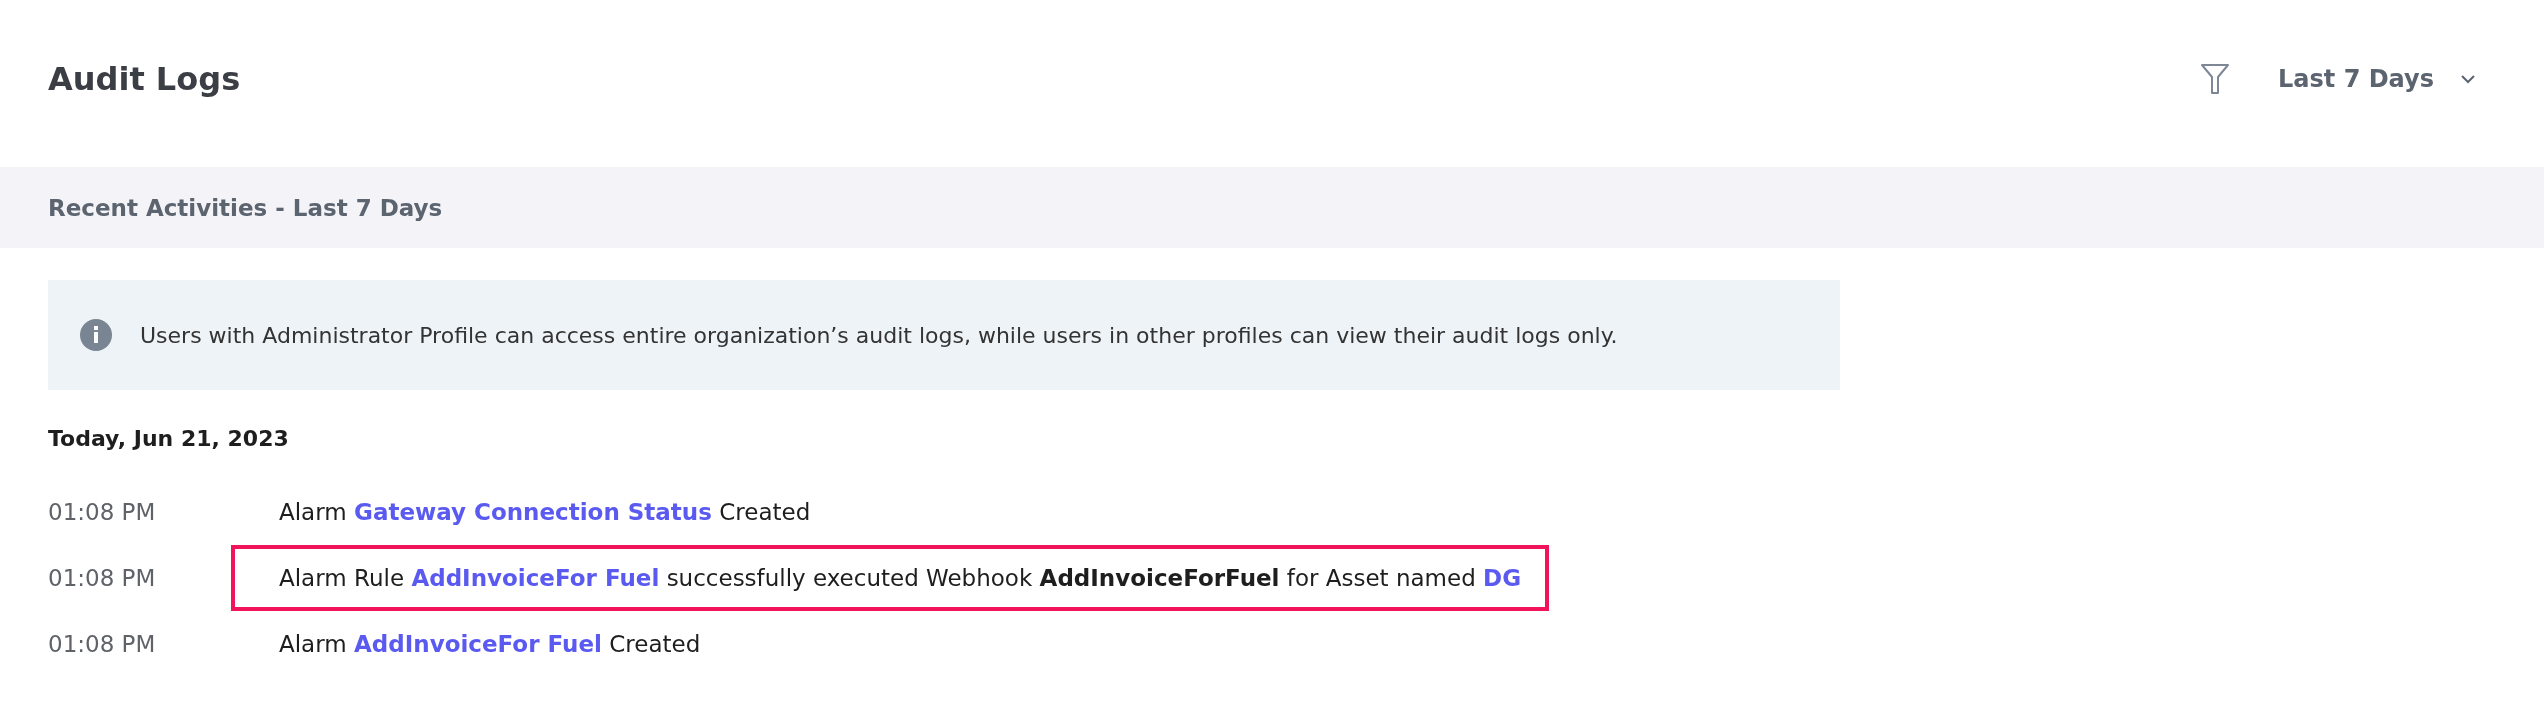  What do you see at coordinates (245, 207) in the screenshot?
I see `section-title: Recent Activities - Last 7 Days` at bounding box center [245, 207].